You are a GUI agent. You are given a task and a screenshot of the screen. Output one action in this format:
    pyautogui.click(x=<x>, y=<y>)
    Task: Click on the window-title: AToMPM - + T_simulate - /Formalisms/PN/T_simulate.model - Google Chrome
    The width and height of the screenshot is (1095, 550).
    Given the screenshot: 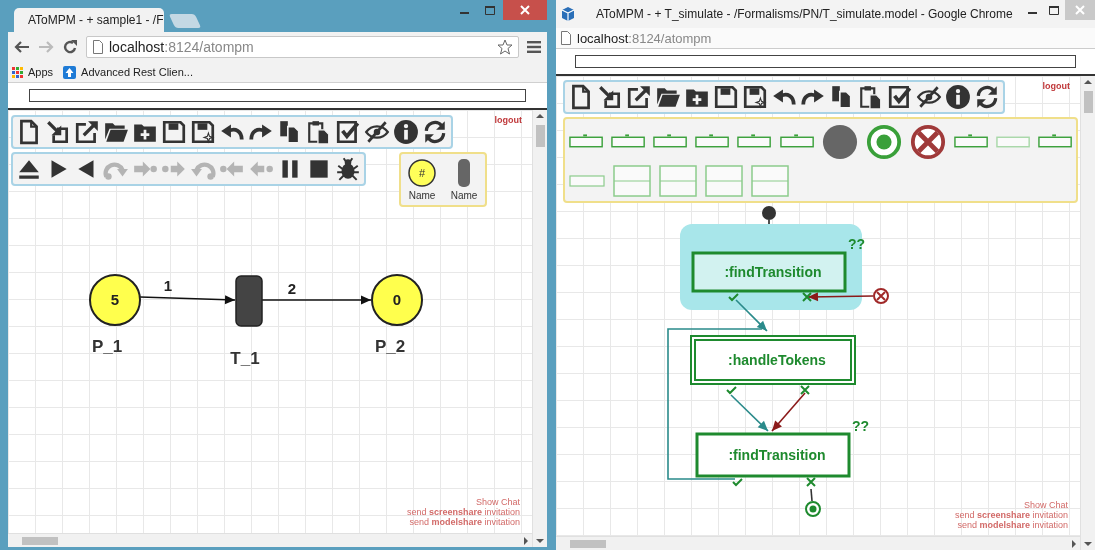 What is the action you would take?
    pyautogui.click(x=804, y=14)
    